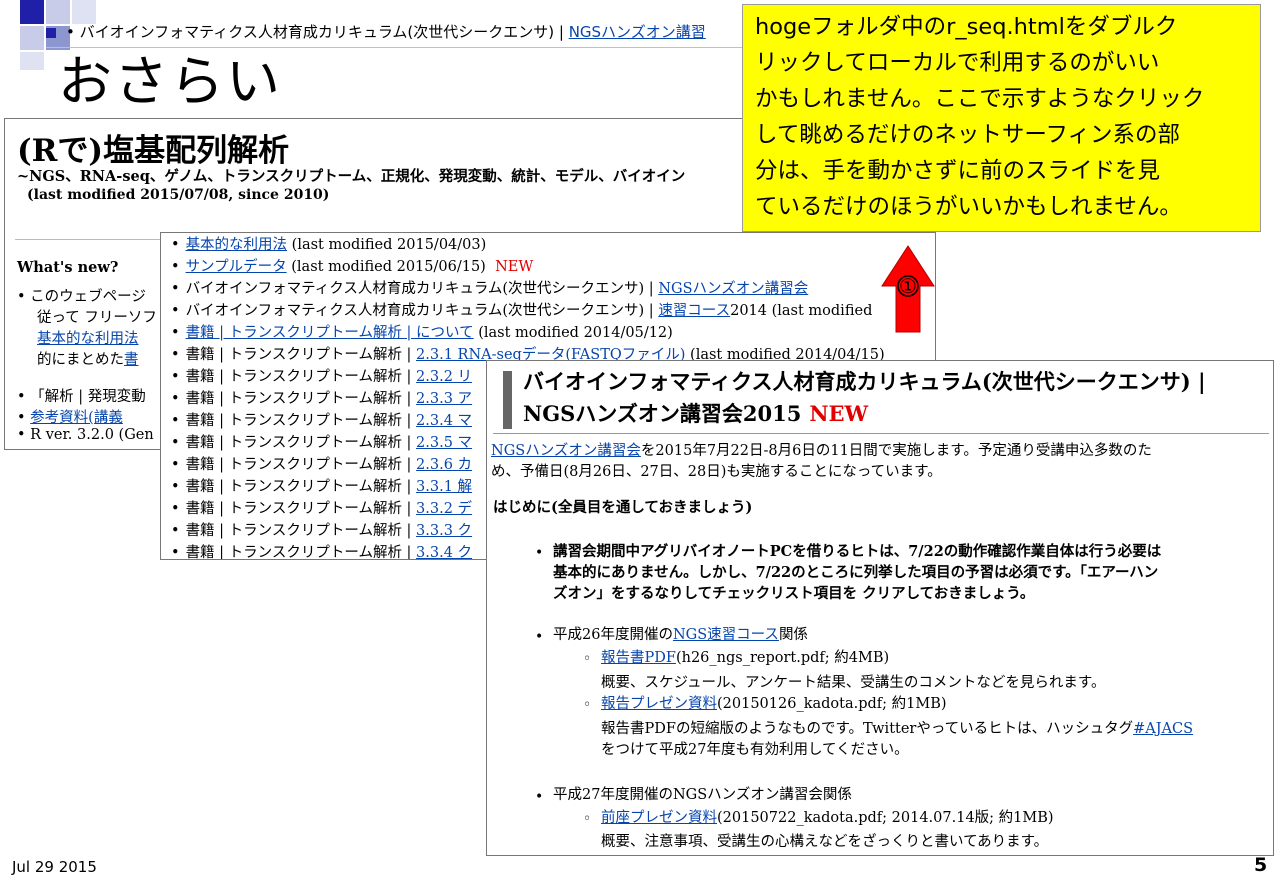  What do you see at coordinates (178, 195) in the screenshot?
I see `last-modified: (last modified 2015/07/08, since 2010)` at bounding box center [178, 195].